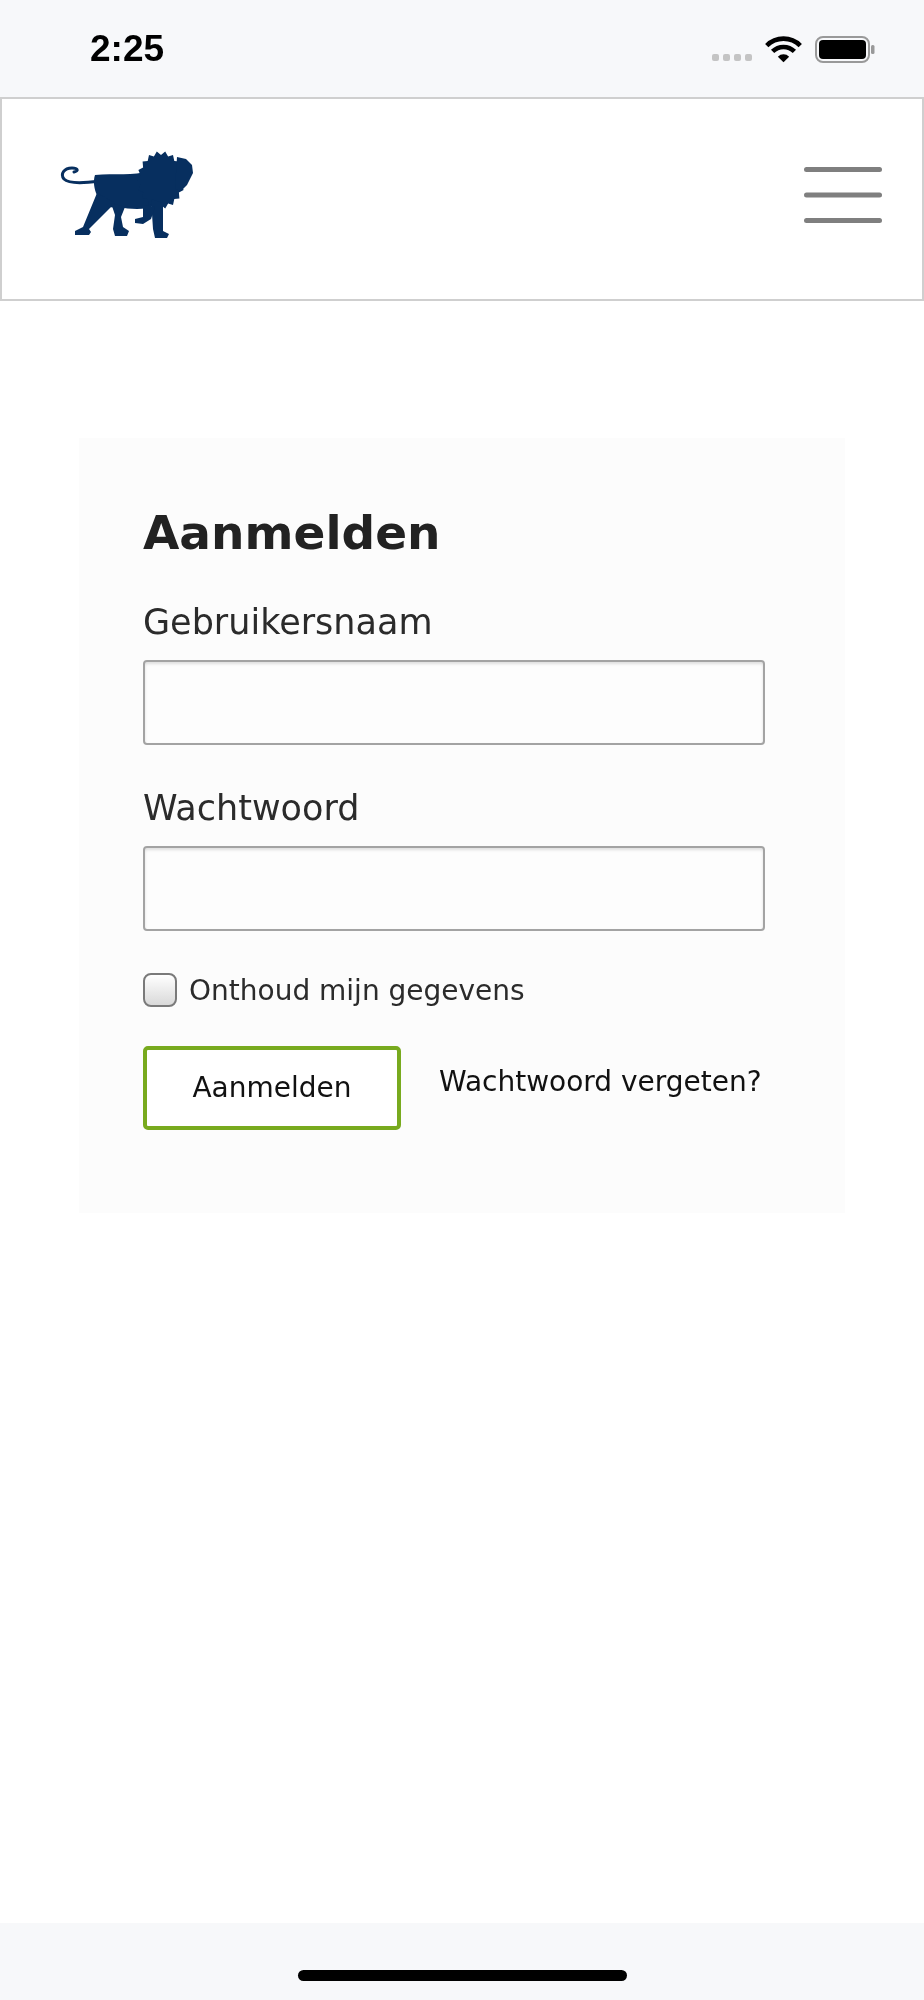 The width and height of the screenshot is (924, 2000). I want to click on login-button: Aanmelden, so click(272, 1088).